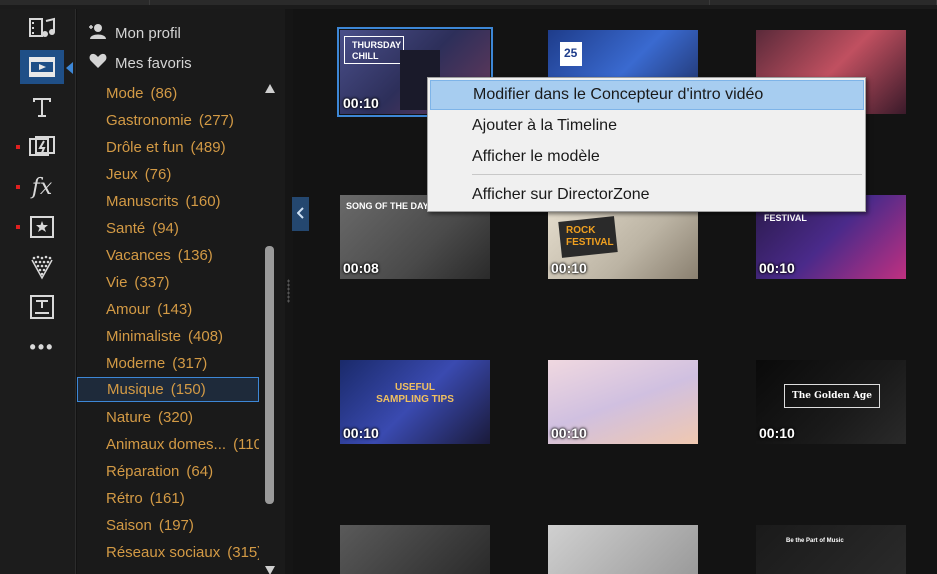  I want to click on collapse-panel-button, so click(300, 214).